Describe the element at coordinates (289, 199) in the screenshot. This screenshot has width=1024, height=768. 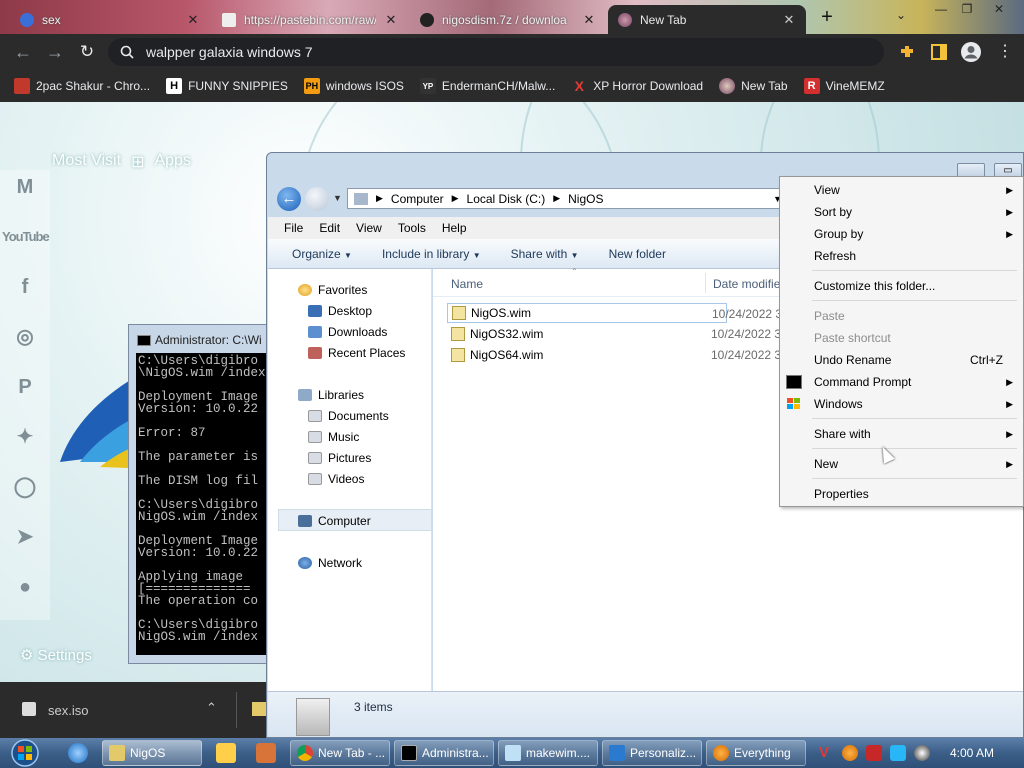
I see `back-arrow-icon: ←` at that location.